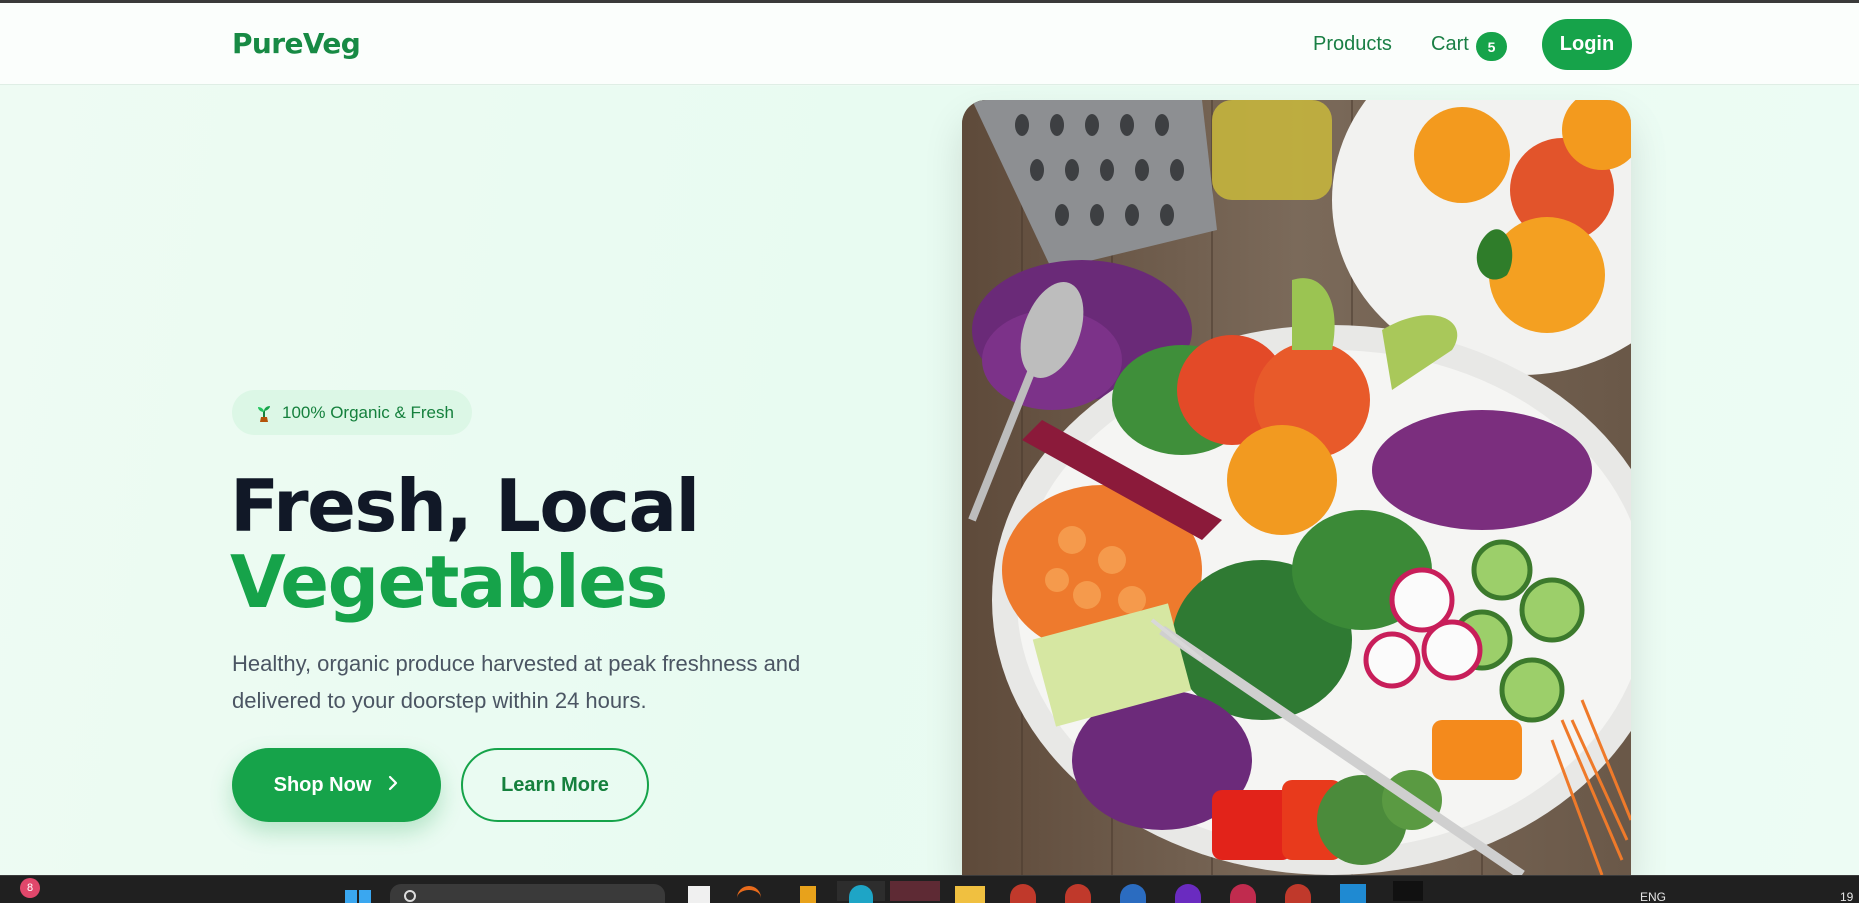  I want to click on vscode-icon, so click(1353, 893).